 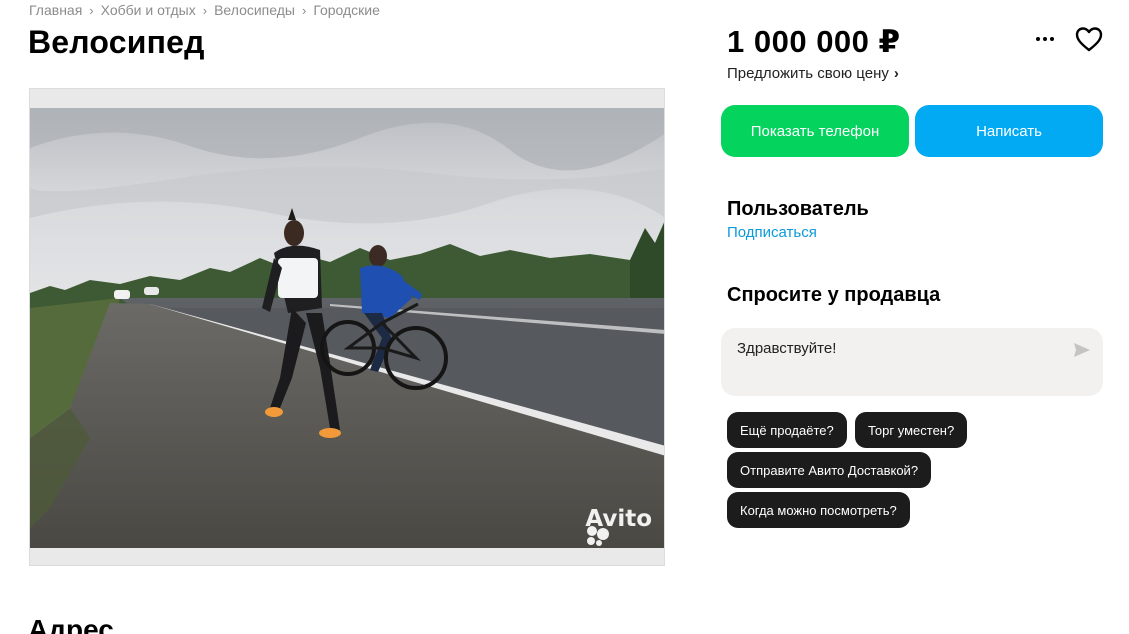 What do you see at coordinates (815, 131) in the screenshot?
I see `show-phone-button: Показать телефон` at bounding box center [815, 131].